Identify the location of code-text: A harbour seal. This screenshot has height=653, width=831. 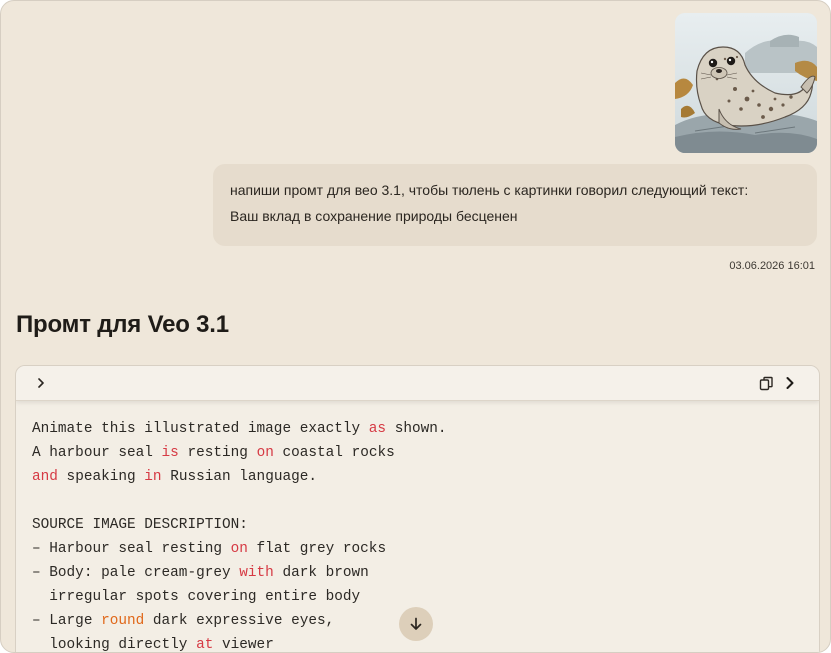
(97, 453).